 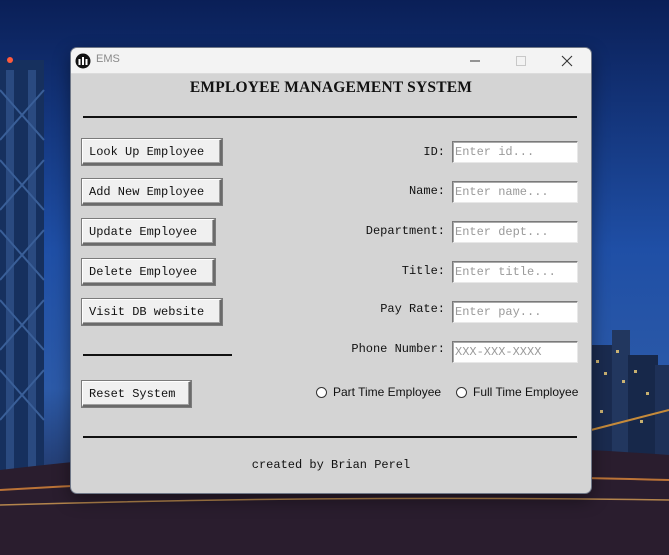 I want to click on add-new-employee-button: Add New Employee, so click(x=152, y=192).